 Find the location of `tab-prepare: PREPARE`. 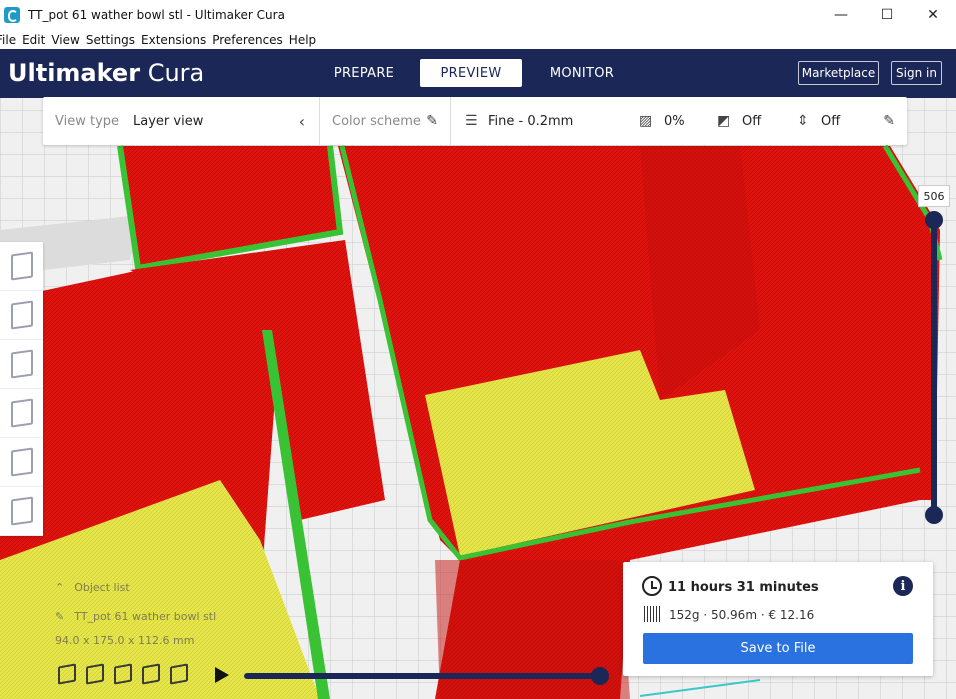

tab-prepare: PREPARE is located at coordinates (364, 73).